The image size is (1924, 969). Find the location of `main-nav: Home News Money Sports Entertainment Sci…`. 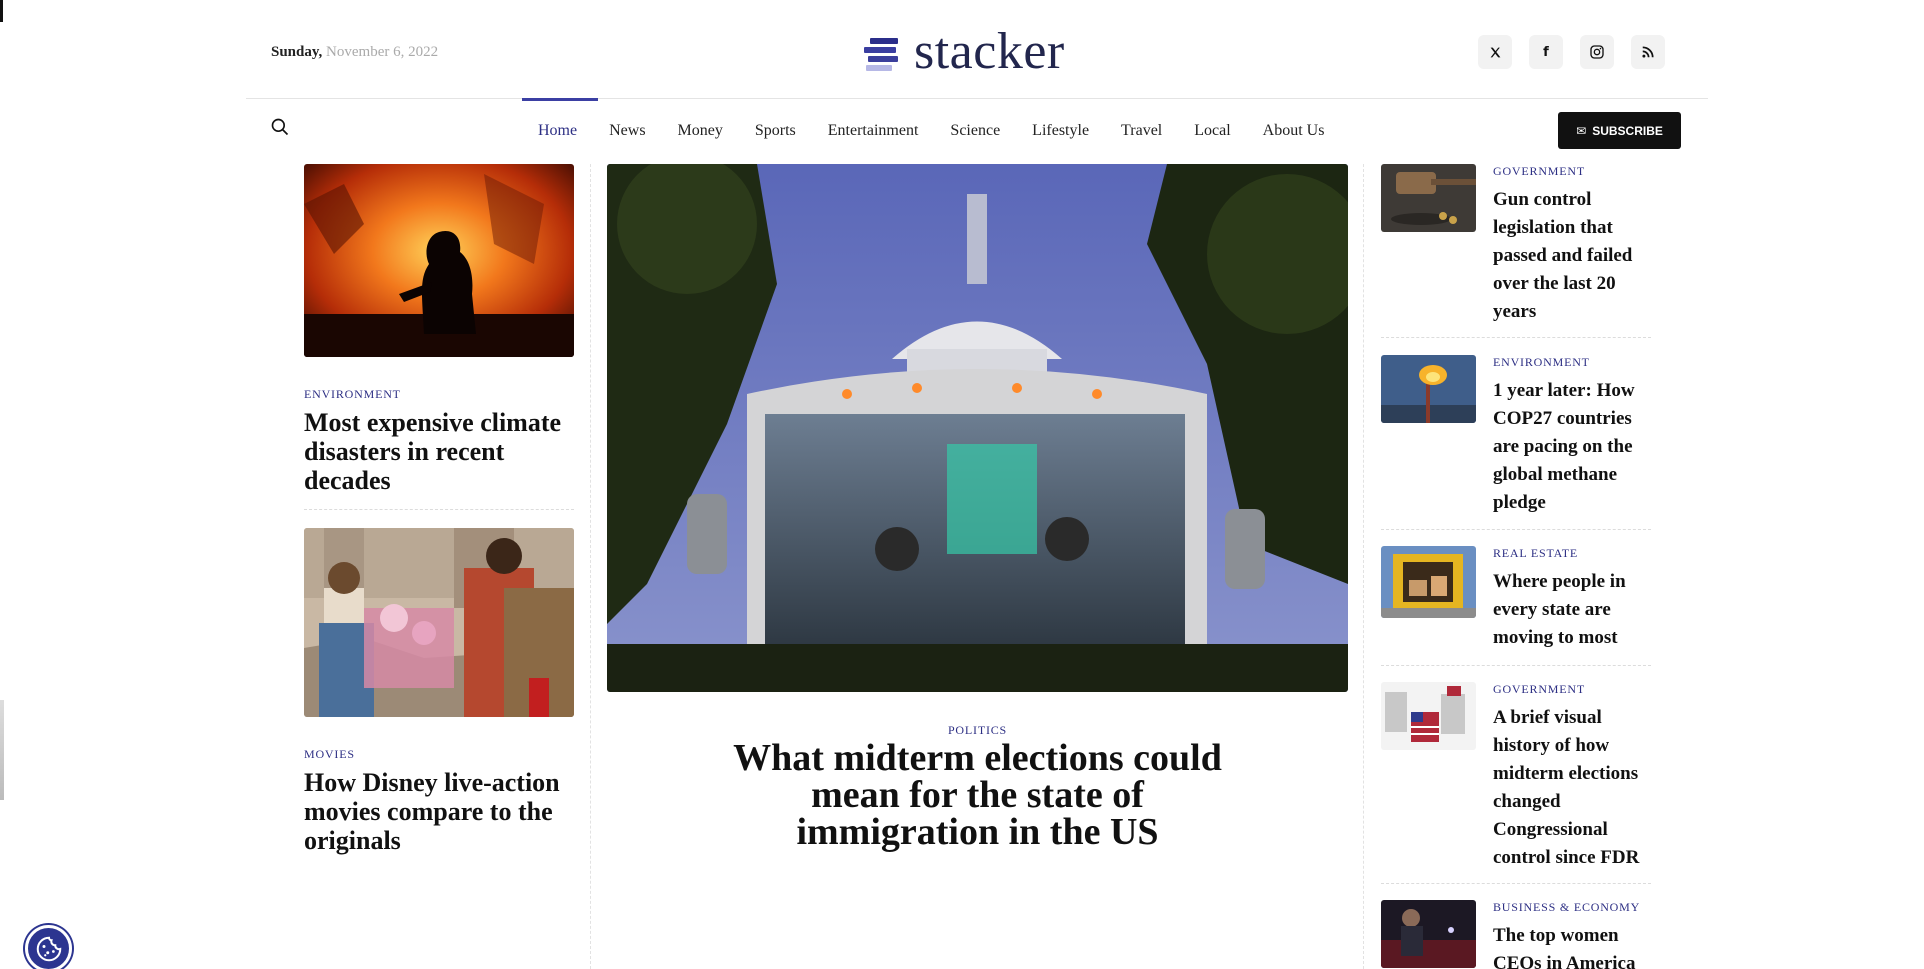

main-nav: Home News Money Sports Entertainment Sci… is located at coordinates (931, 125).